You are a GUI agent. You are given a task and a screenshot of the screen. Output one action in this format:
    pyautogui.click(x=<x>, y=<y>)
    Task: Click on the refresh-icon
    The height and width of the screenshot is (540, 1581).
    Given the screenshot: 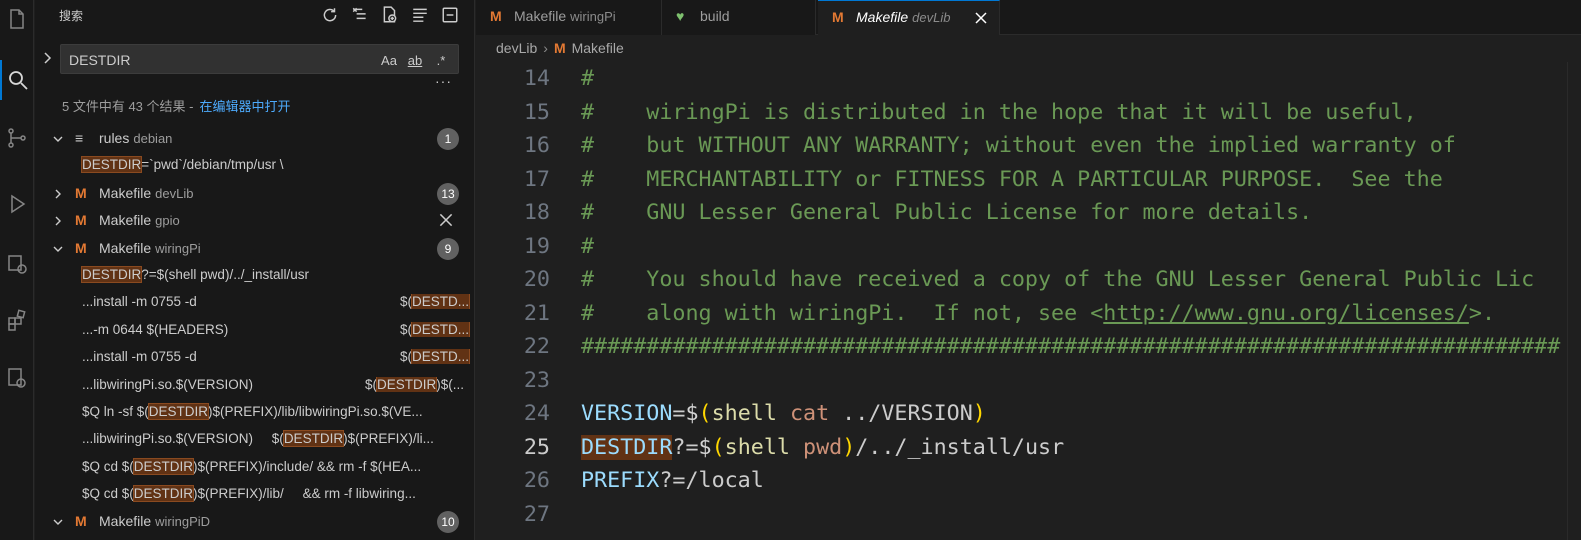 What is the action you would take?
    pyautogui.click(x=330, y=15)
    